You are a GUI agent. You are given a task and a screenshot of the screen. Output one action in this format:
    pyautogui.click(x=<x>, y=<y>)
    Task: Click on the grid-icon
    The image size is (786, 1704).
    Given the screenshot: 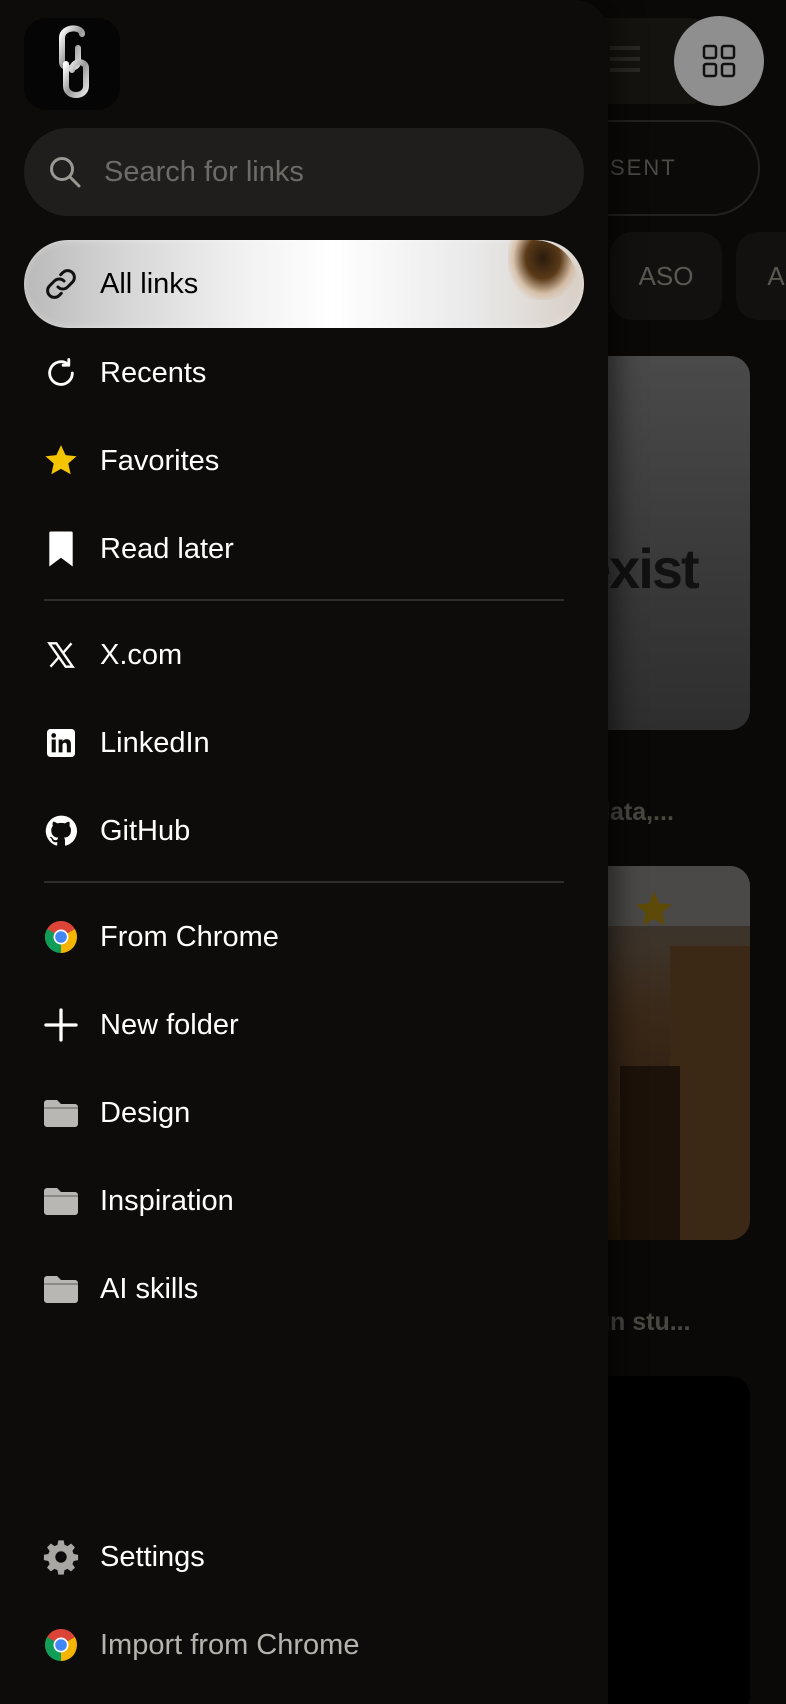 What is the action you would take?
    pyautogui.click(x=719, y=61)
    